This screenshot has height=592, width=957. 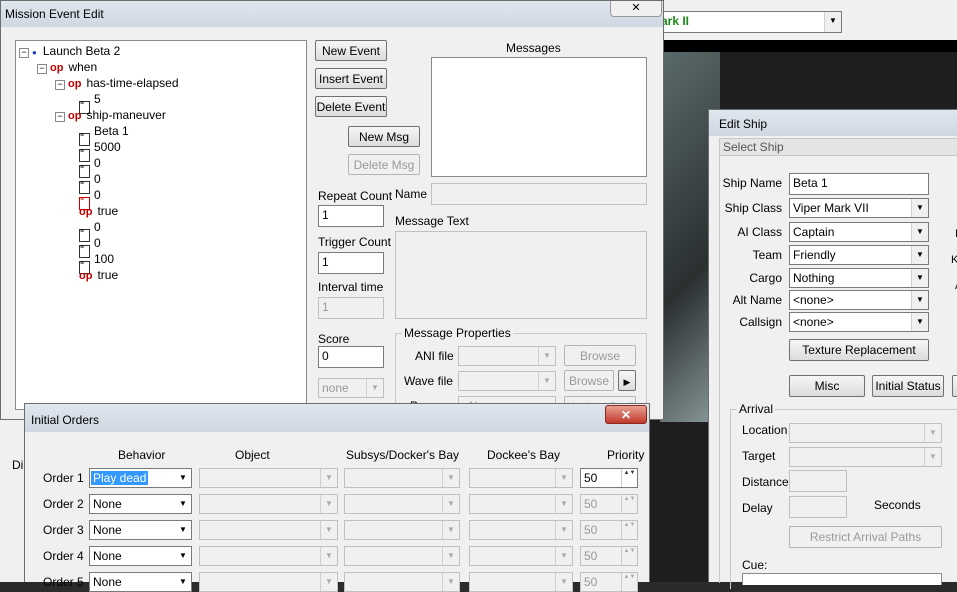 What do you see at coordinates (96, 262) in the screenshot?
I see `tree-node: ≡ 100` at bounding box center [96, 262].